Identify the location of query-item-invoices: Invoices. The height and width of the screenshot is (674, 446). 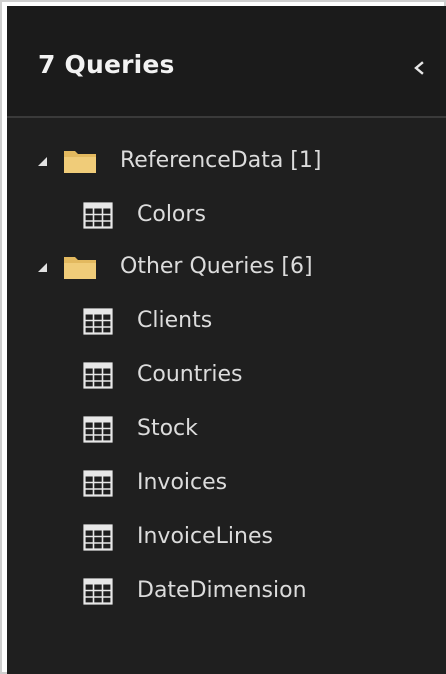
(226, 484).